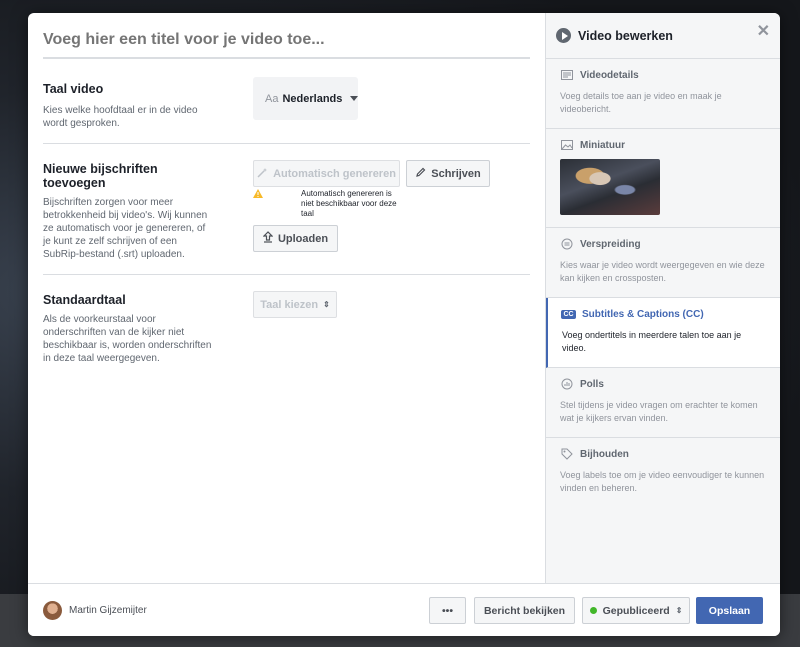 Image resolution: width=800 pixels, height=647 pixels. What do you see at coordinates (326, 173) in the screenshot?
I see `auto-generate-button: Automatisch genereren` at bounding box center [326, 173].